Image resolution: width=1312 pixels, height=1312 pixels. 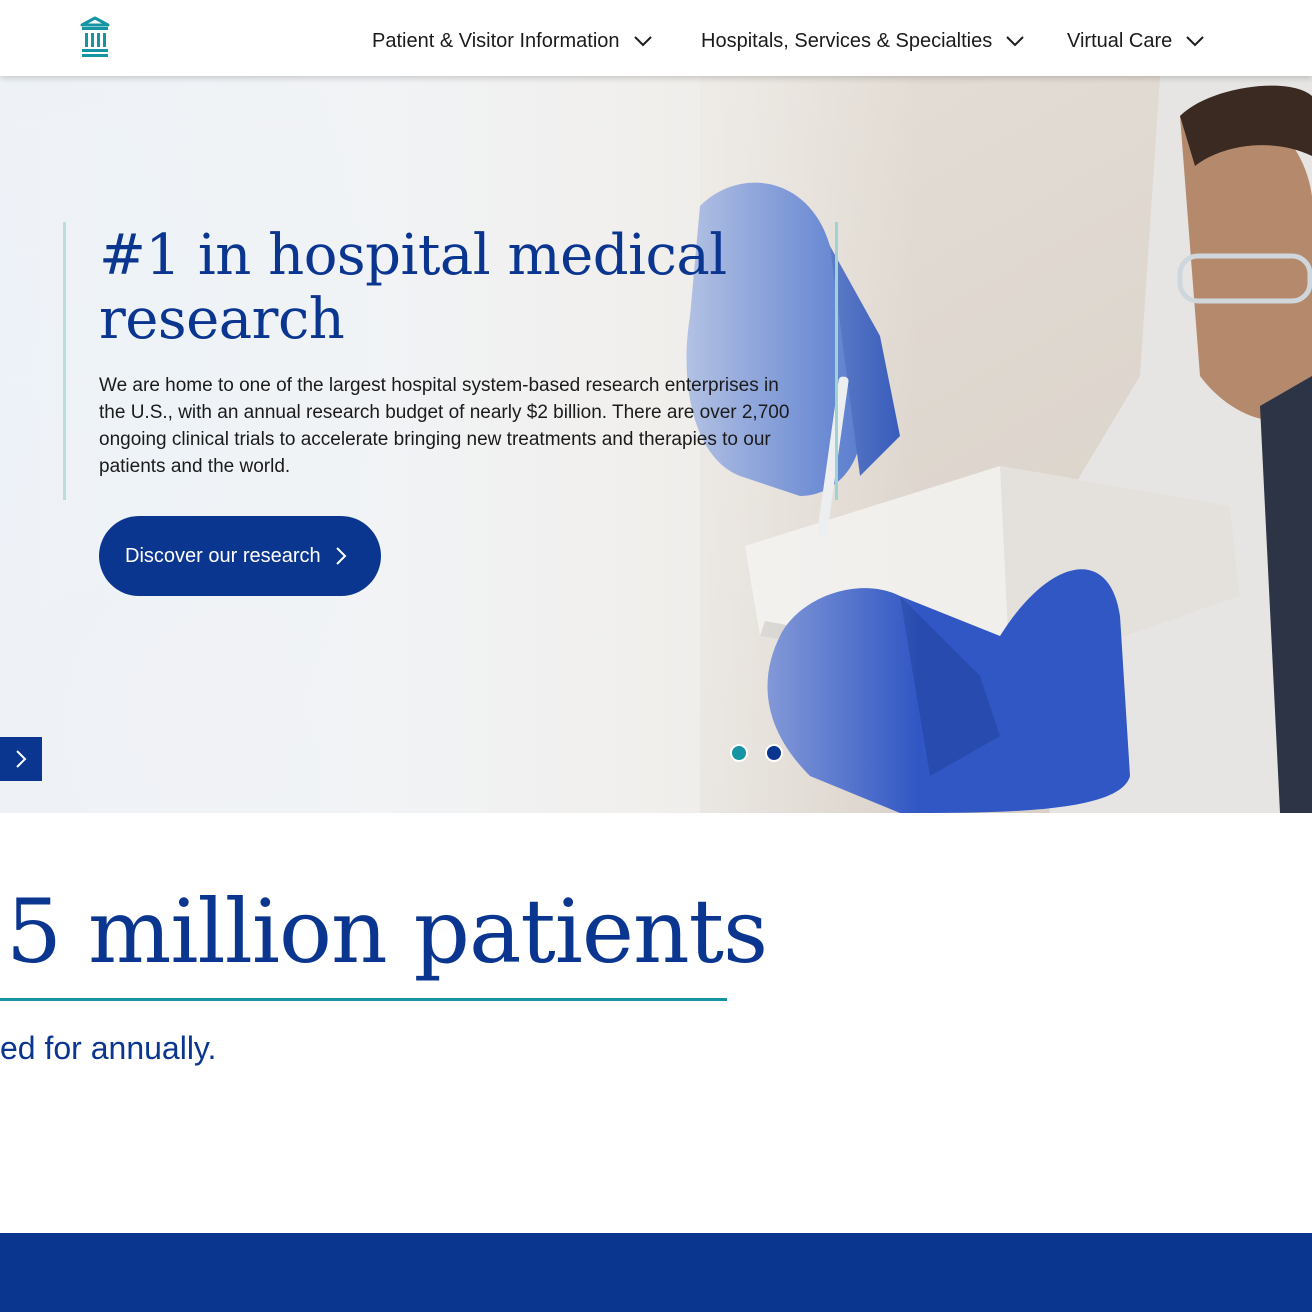 What do you see at coordinates (1120, 41) in the screenshot?
I see `nav-label: Virtual Care` at bounding box center [1120, 41].